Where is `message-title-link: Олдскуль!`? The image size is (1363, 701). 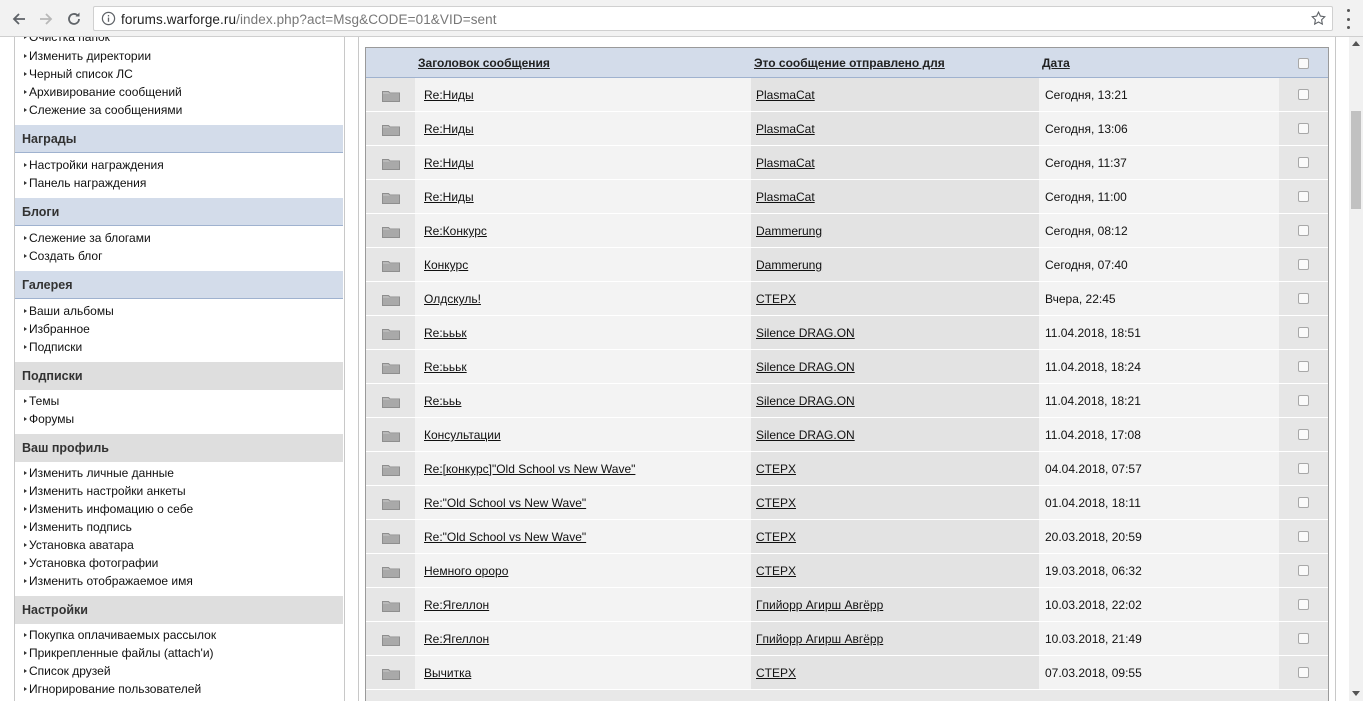
message-title-link: Олдскуль! is located at coordinates (452, 299).